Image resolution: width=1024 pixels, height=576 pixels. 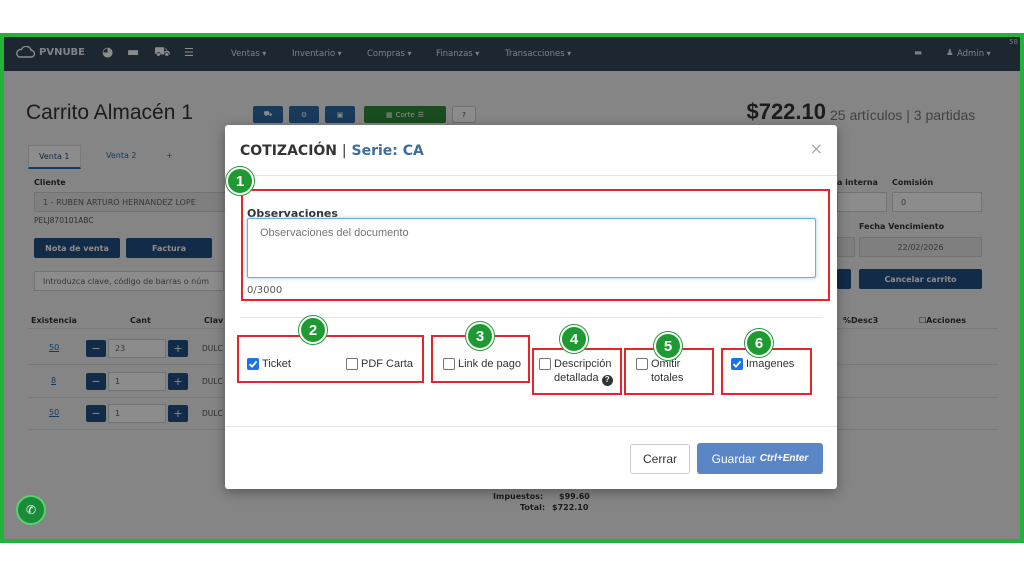 I want to click on annotation-badge-5: 5, so click(x=668, y=346).